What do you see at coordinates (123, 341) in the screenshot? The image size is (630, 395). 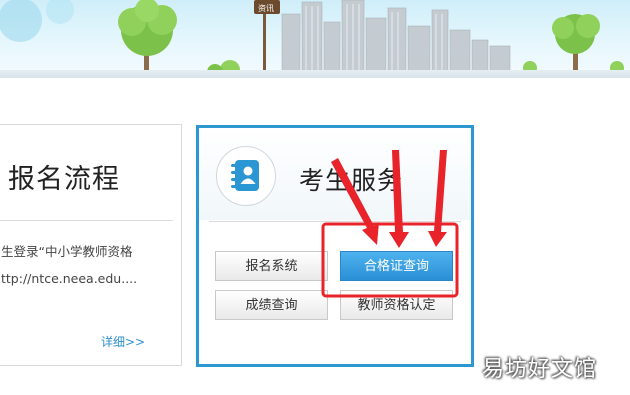 I see `flow-details-link: 详细>>` at bounding box center [123, 341].